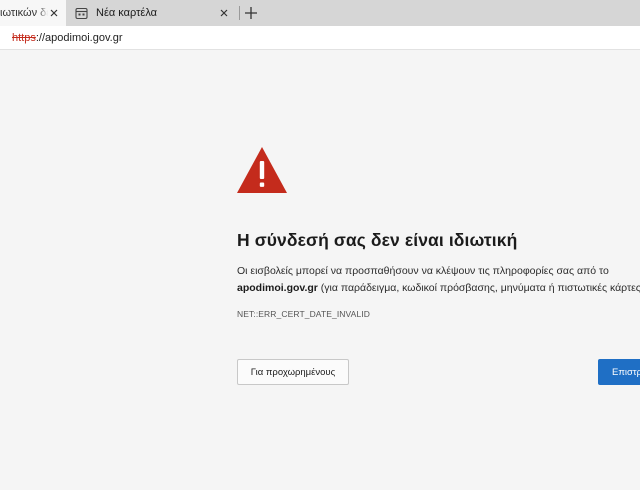 Image resolution: width=640 pixels, height=490 pixels. Describe the element at coordinates (293, 372) in the screenshot. I see `advanced-button: Για προχωρημένους` at that location.